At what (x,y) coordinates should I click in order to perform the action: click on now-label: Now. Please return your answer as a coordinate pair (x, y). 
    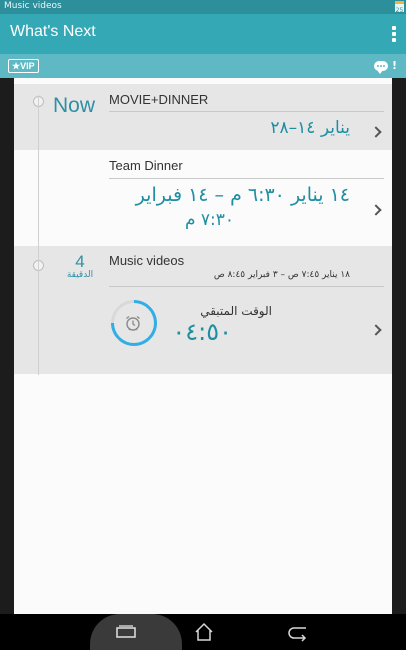
    Looking at the image, I should click on (74, 105).